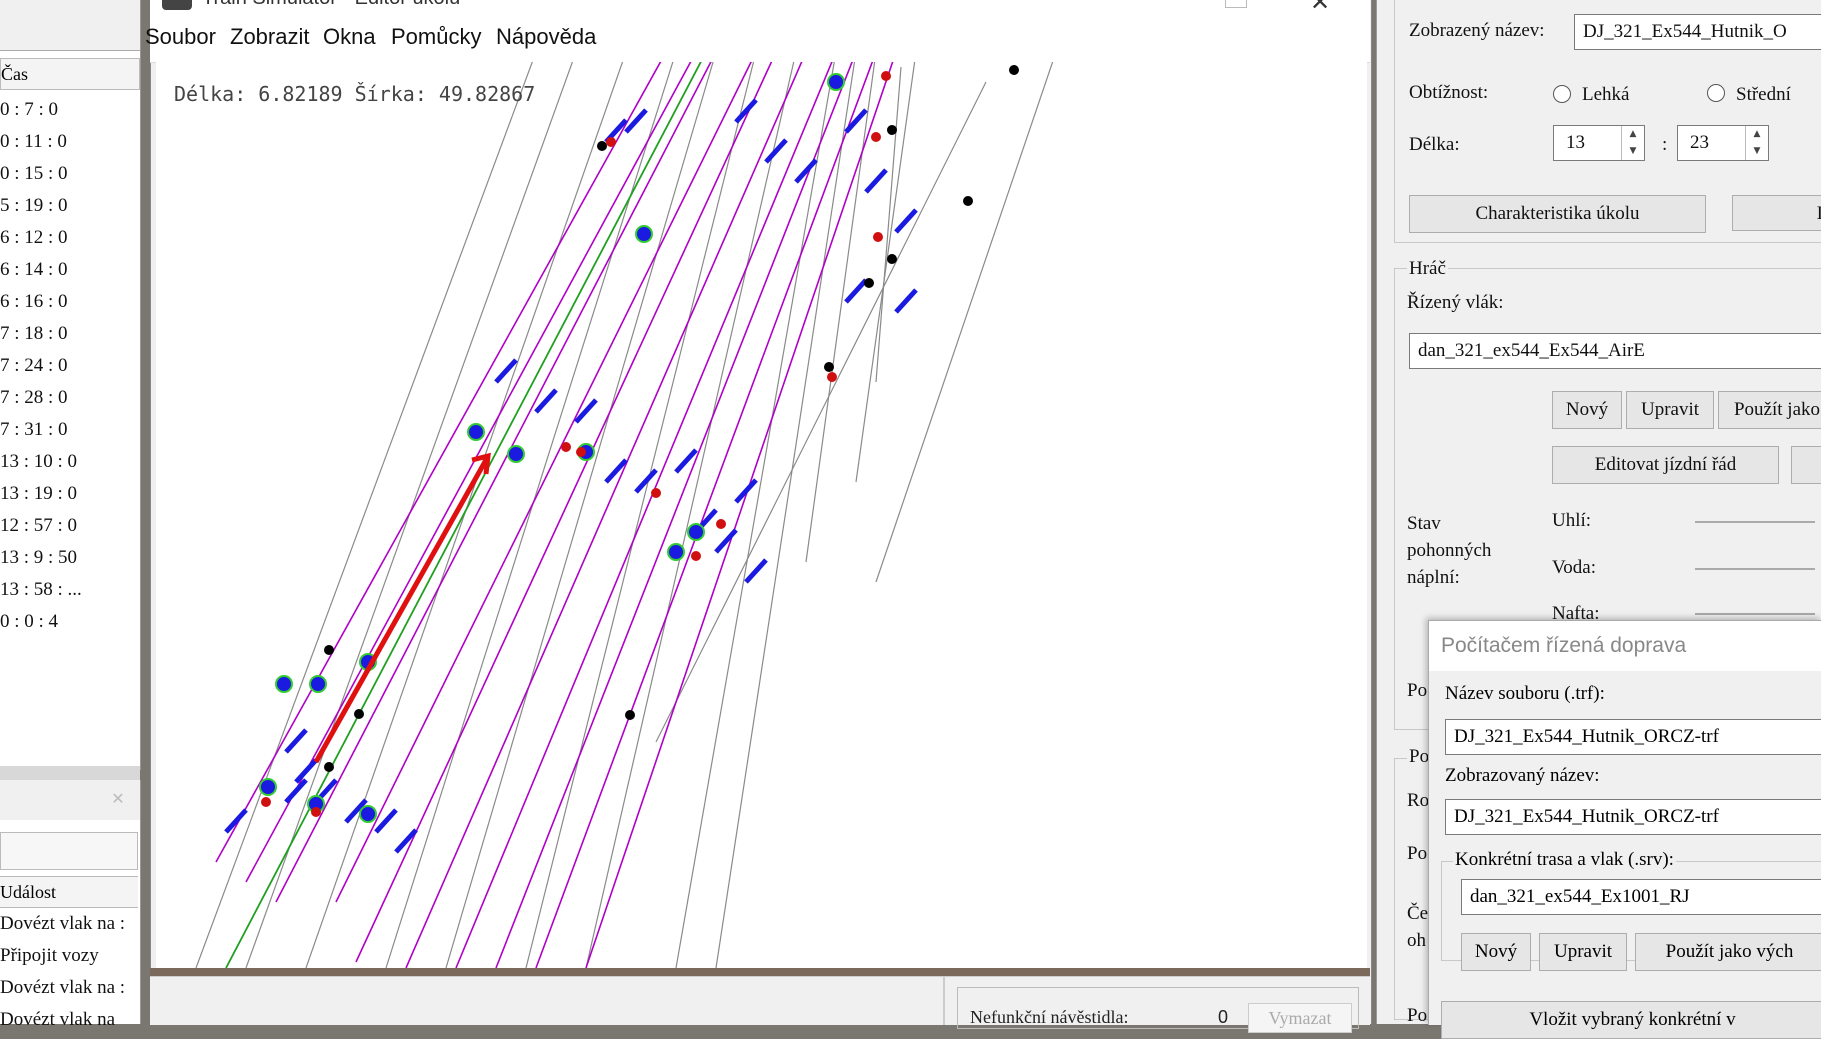 This screenshot has height=1039, width=1821. I want to click on duration-minutes-stepper: 23 ▲ ▼, so click(1723, 143).